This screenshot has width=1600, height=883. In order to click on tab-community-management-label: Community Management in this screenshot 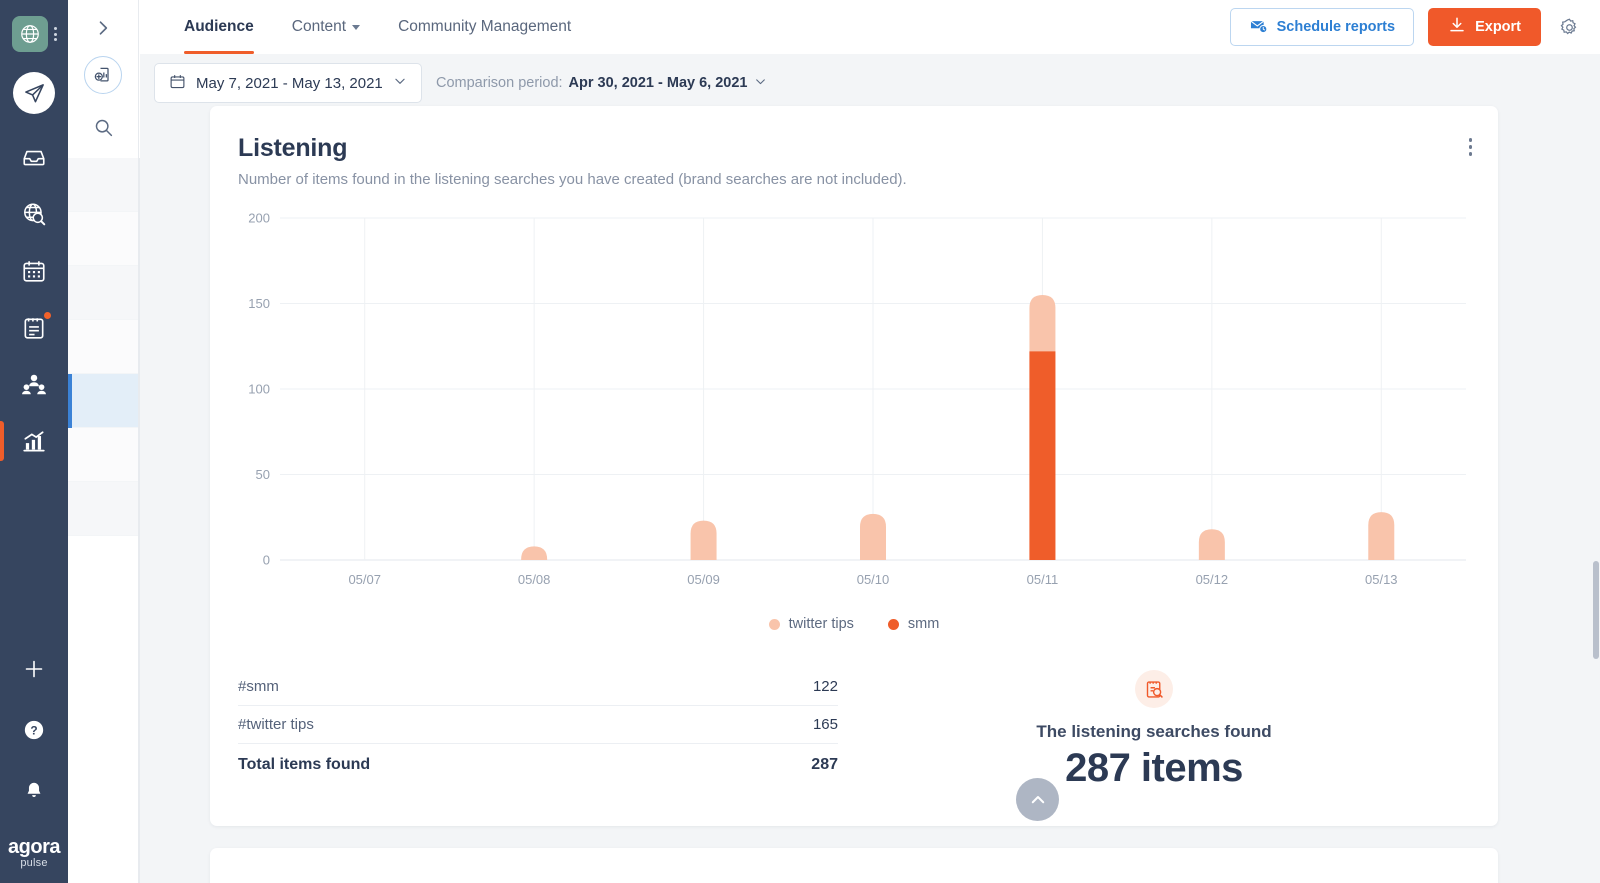, I will do `click(485, 26)`.